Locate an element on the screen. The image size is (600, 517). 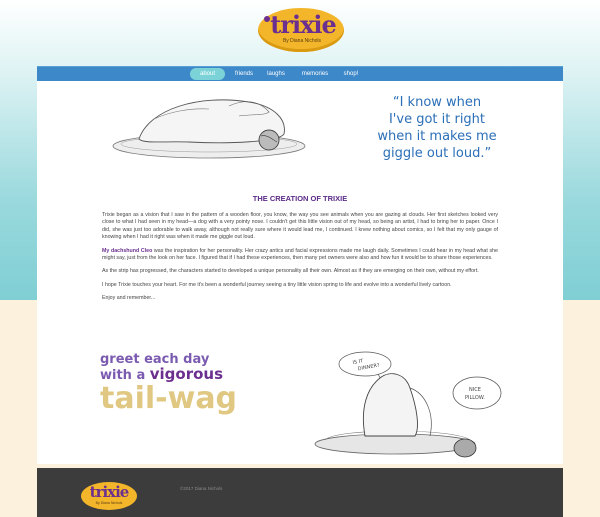
page-title: THE CREATION OF TRIXIE is located at coordinates (300, 198).